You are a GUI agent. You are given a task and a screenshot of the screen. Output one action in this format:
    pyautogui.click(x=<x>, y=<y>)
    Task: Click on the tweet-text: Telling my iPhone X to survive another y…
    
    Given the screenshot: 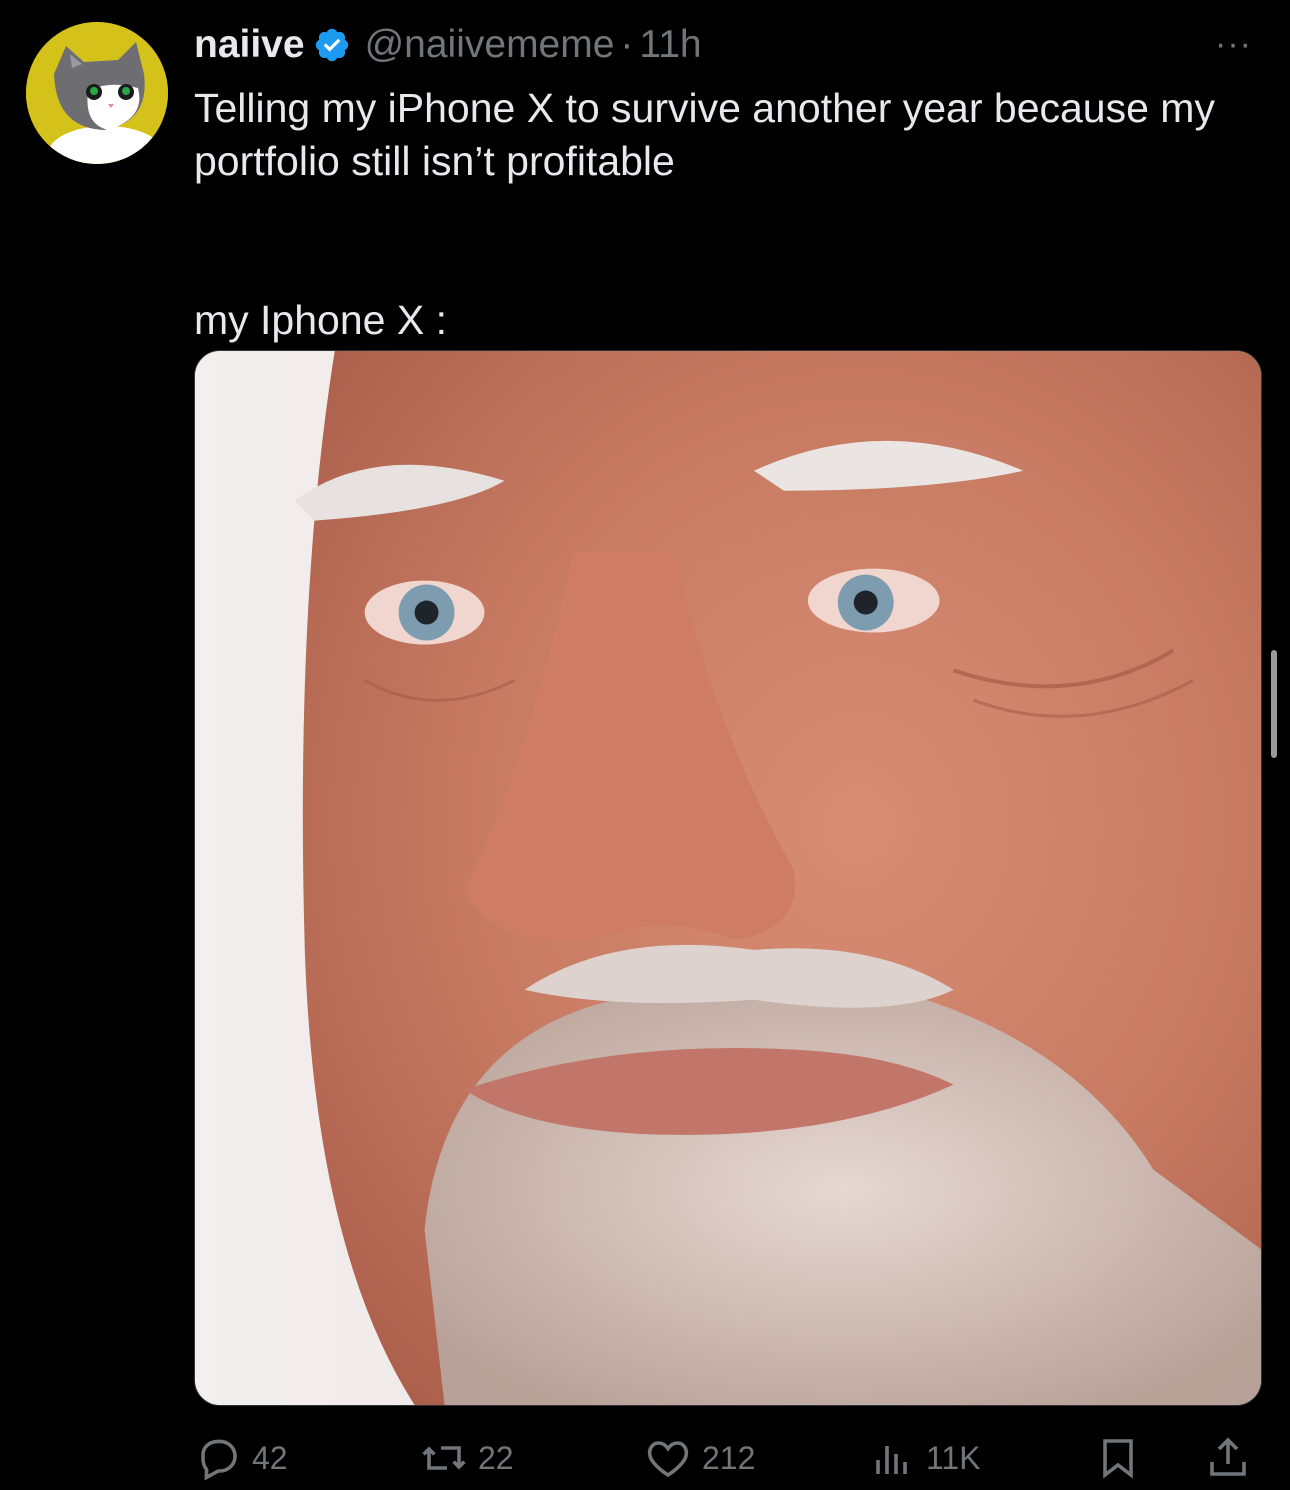 What is the action you would take?
    pyautogui.click(x=724, y=214)
    